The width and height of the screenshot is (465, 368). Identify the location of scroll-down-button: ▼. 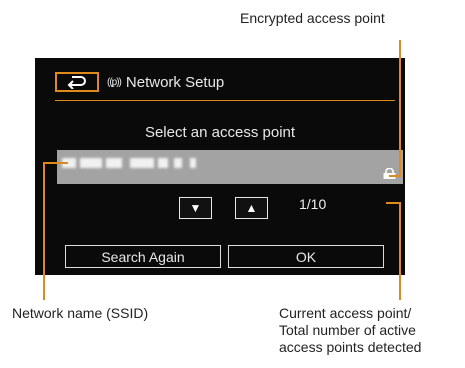
(195, 208).